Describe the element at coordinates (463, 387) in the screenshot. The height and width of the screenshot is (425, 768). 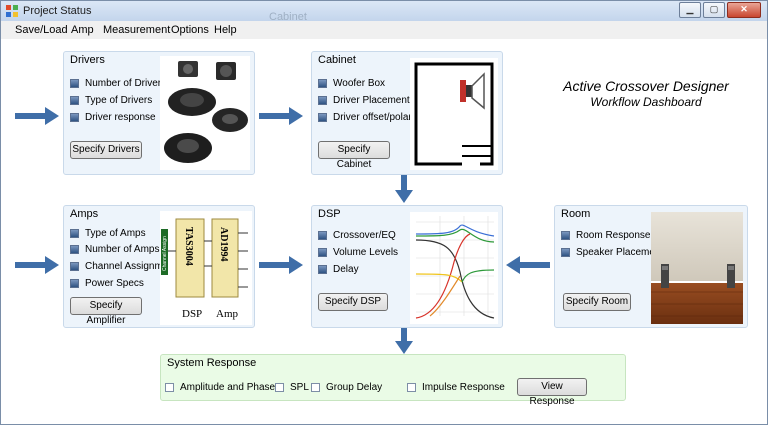
I see `checkbox-label: Impulse Response` at that location.